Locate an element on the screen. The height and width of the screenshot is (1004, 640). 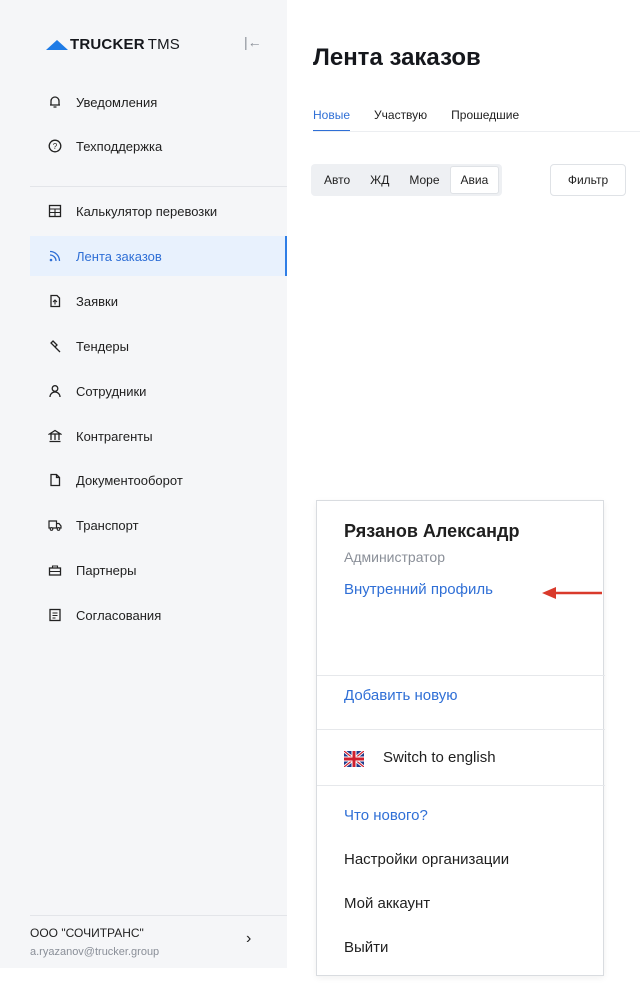
sidebar-item-tenders: Тендеры is located at coordinates (158, 346).